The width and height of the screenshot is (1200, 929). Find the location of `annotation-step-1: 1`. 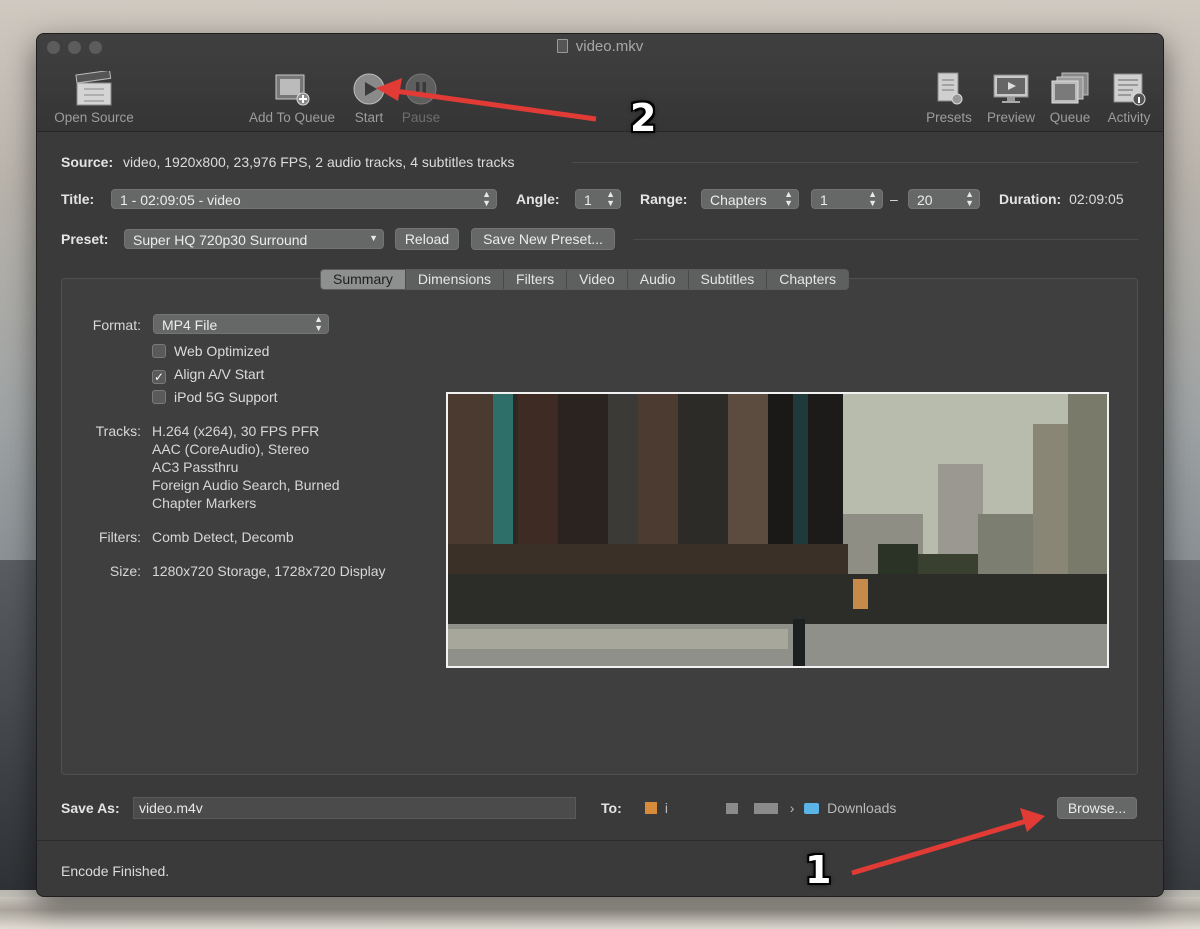

annotation-step-1: 1 is located at coordinates (818, 870).